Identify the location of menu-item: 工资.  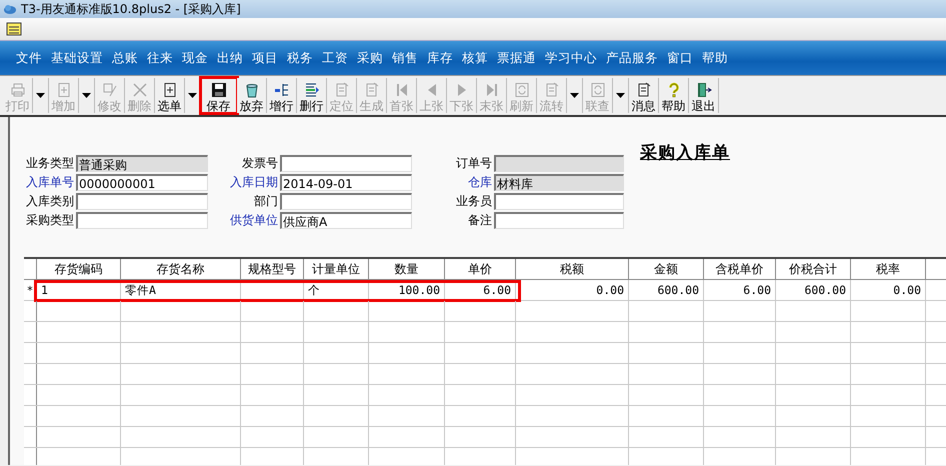
(335, 58).